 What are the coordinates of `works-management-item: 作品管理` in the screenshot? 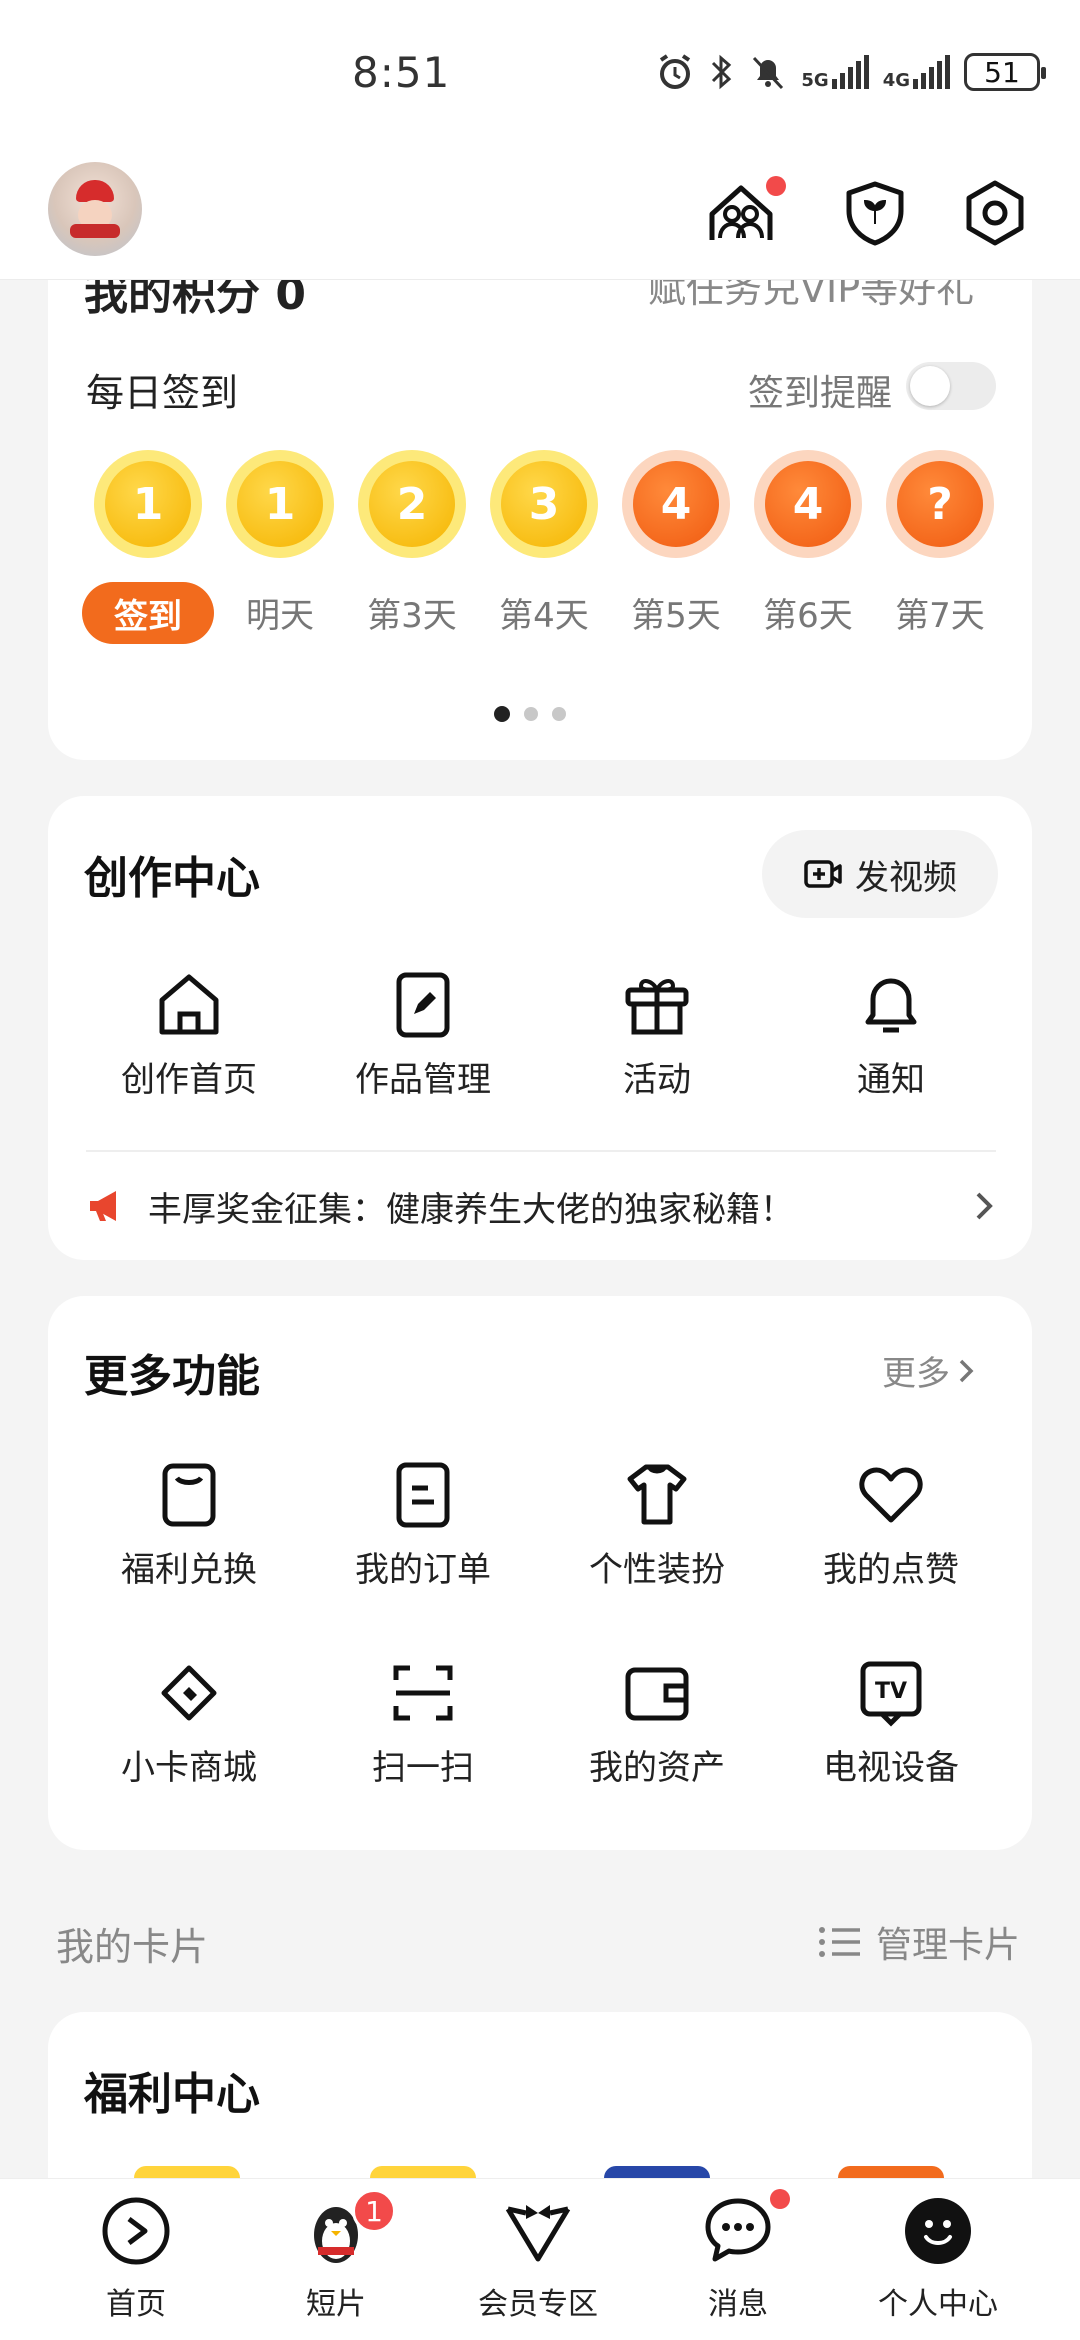 It's located at (423, 1034).